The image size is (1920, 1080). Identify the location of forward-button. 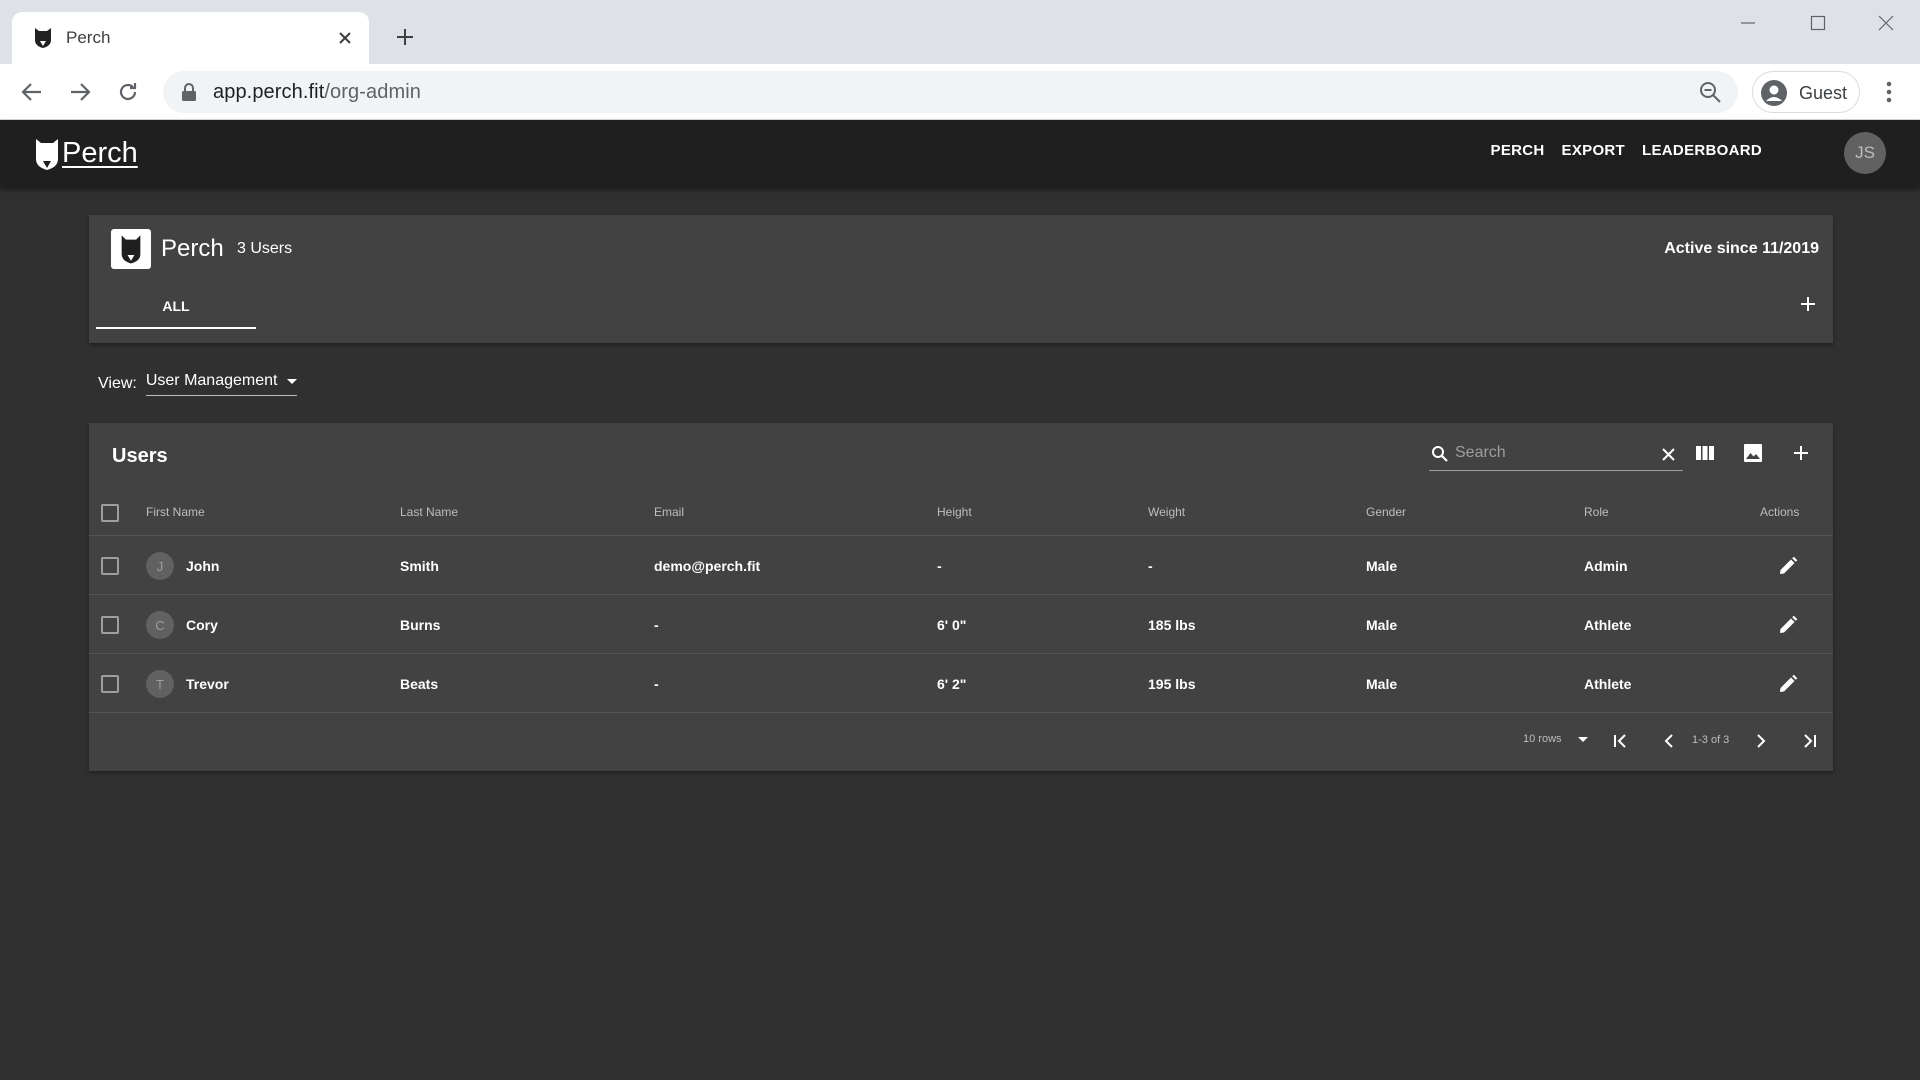
(80, 92).